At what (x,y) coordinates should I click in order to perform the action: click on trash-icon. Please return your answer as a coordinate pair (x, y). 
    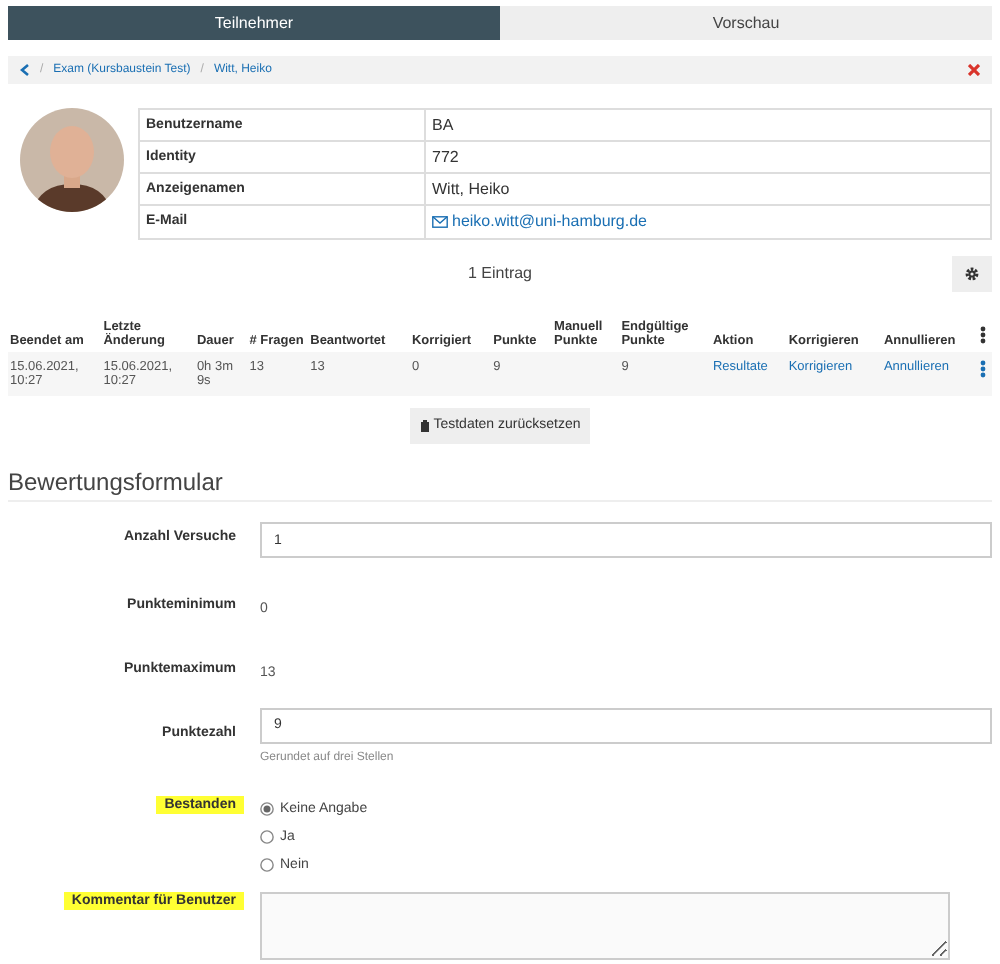
    Looking at the image, I should click on (424, 425).